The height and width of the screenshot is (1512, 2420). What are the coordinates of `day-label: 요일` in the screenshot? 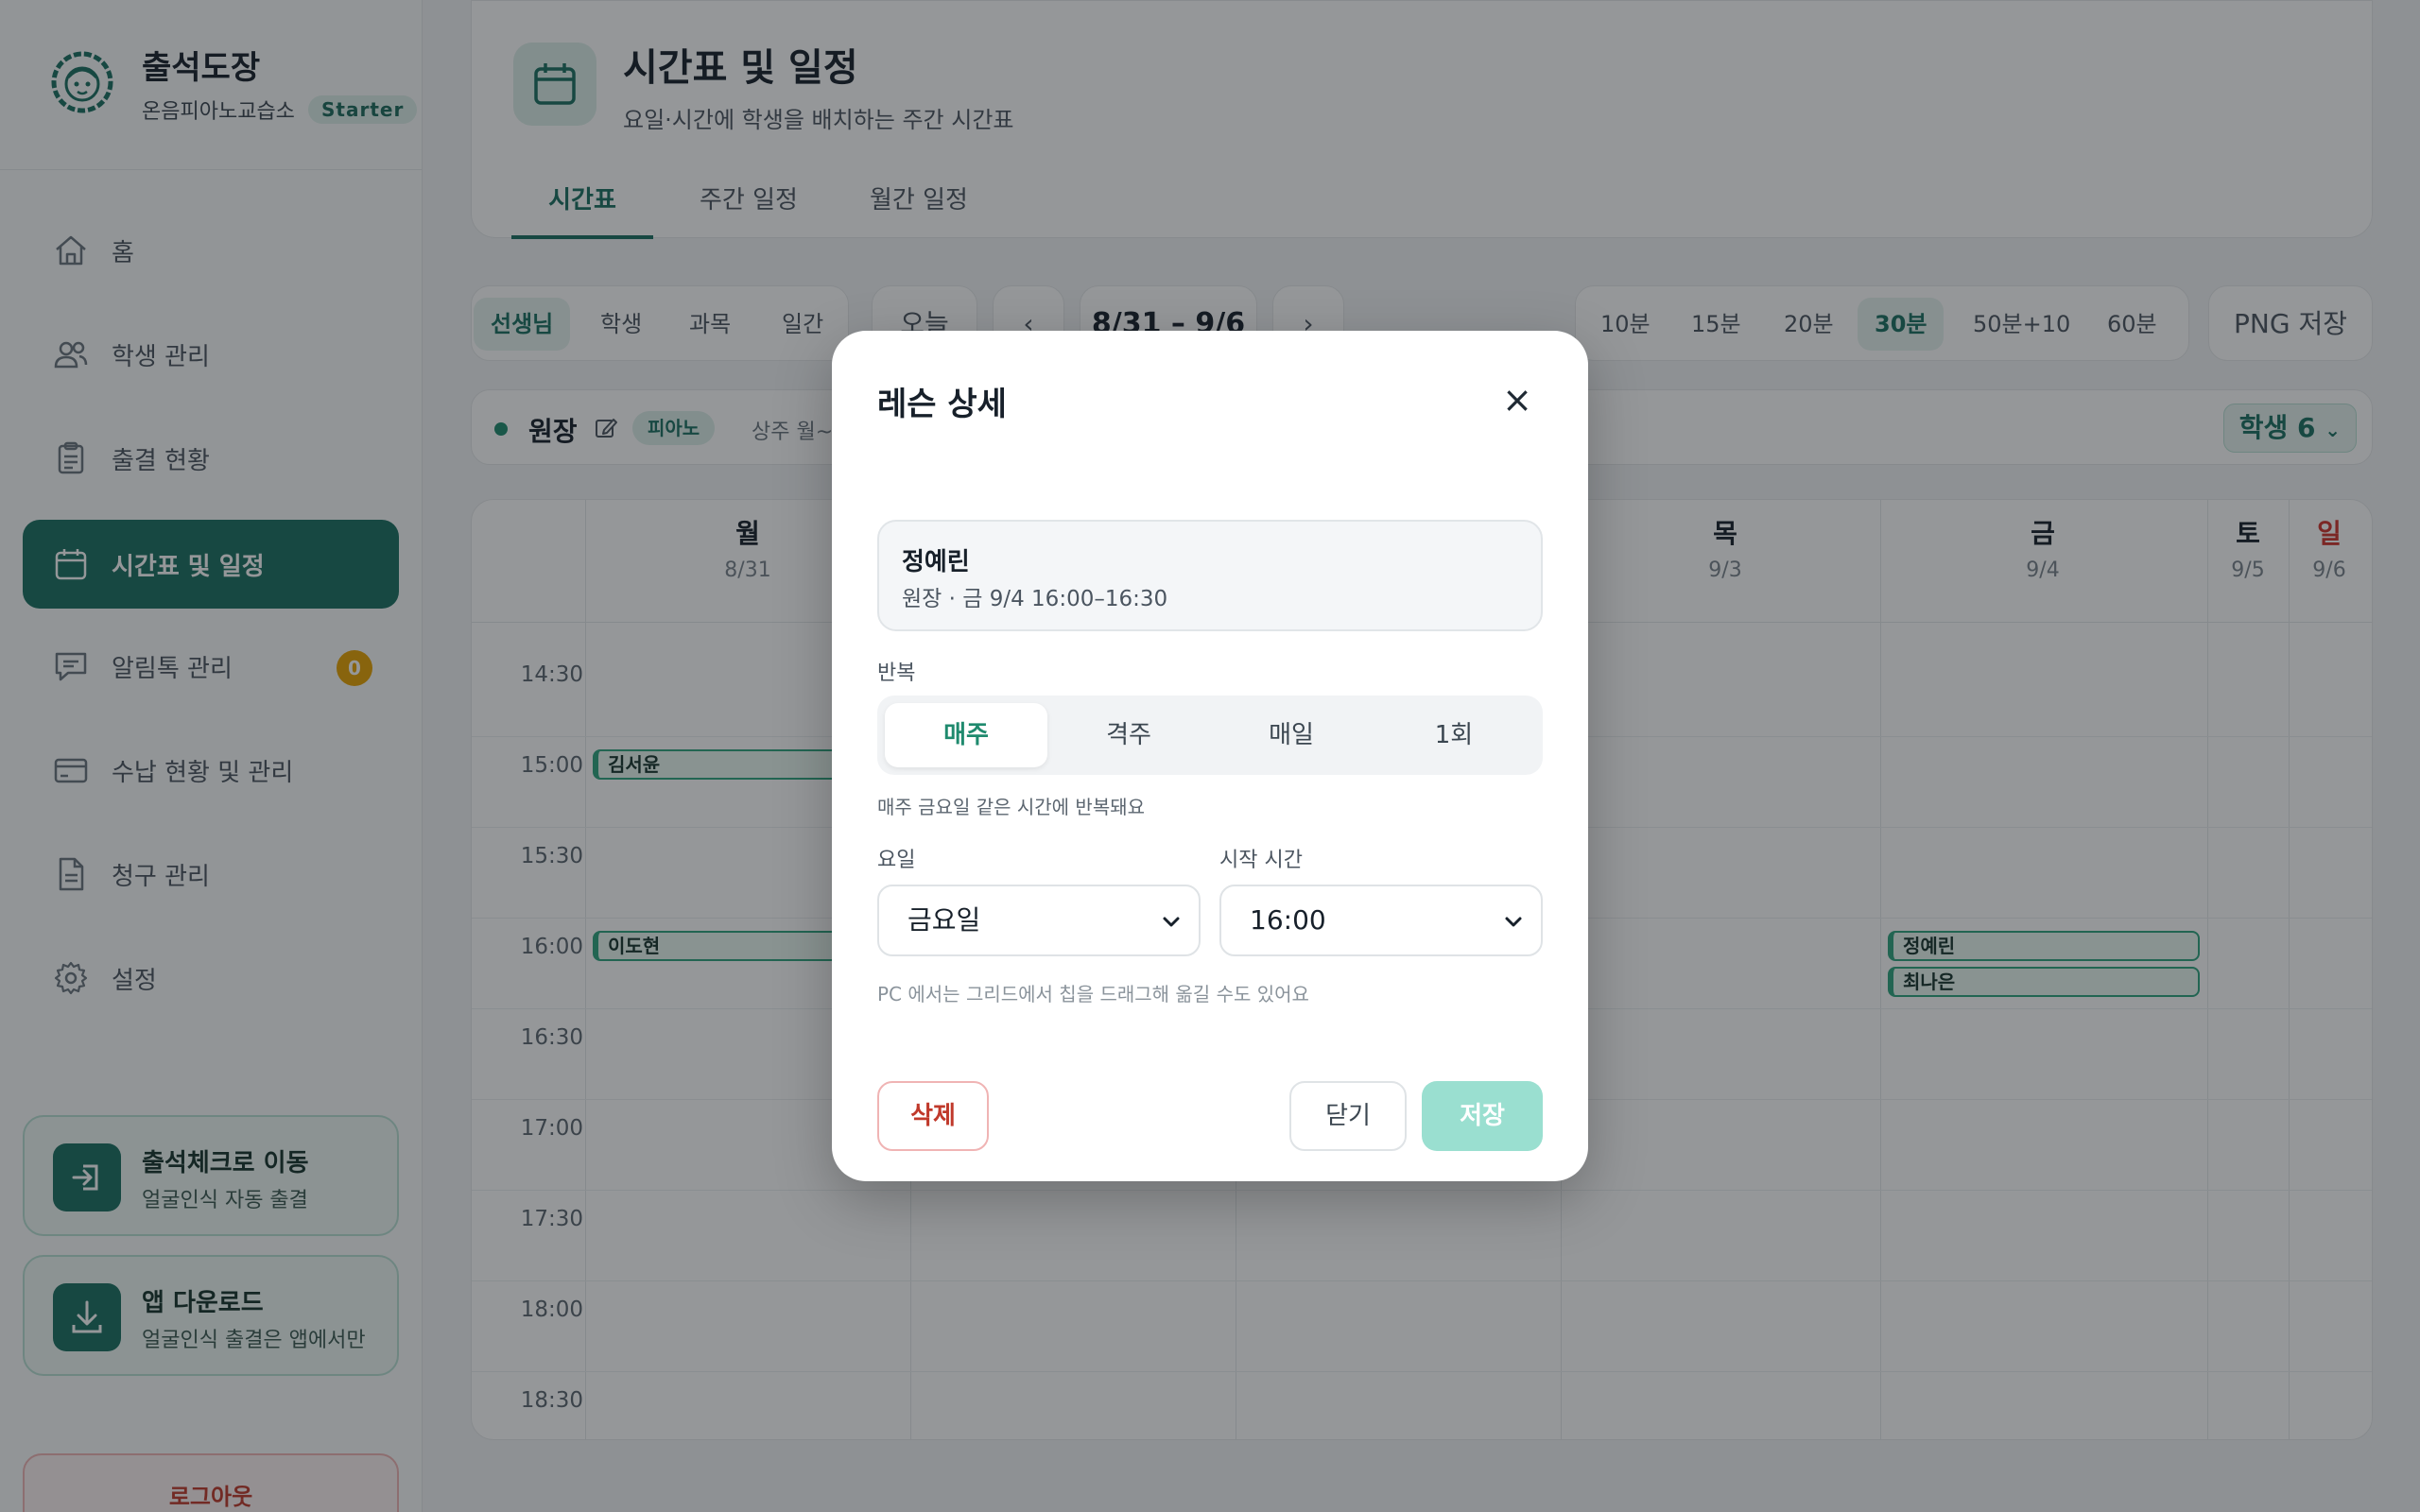 It's located at (896, 860).